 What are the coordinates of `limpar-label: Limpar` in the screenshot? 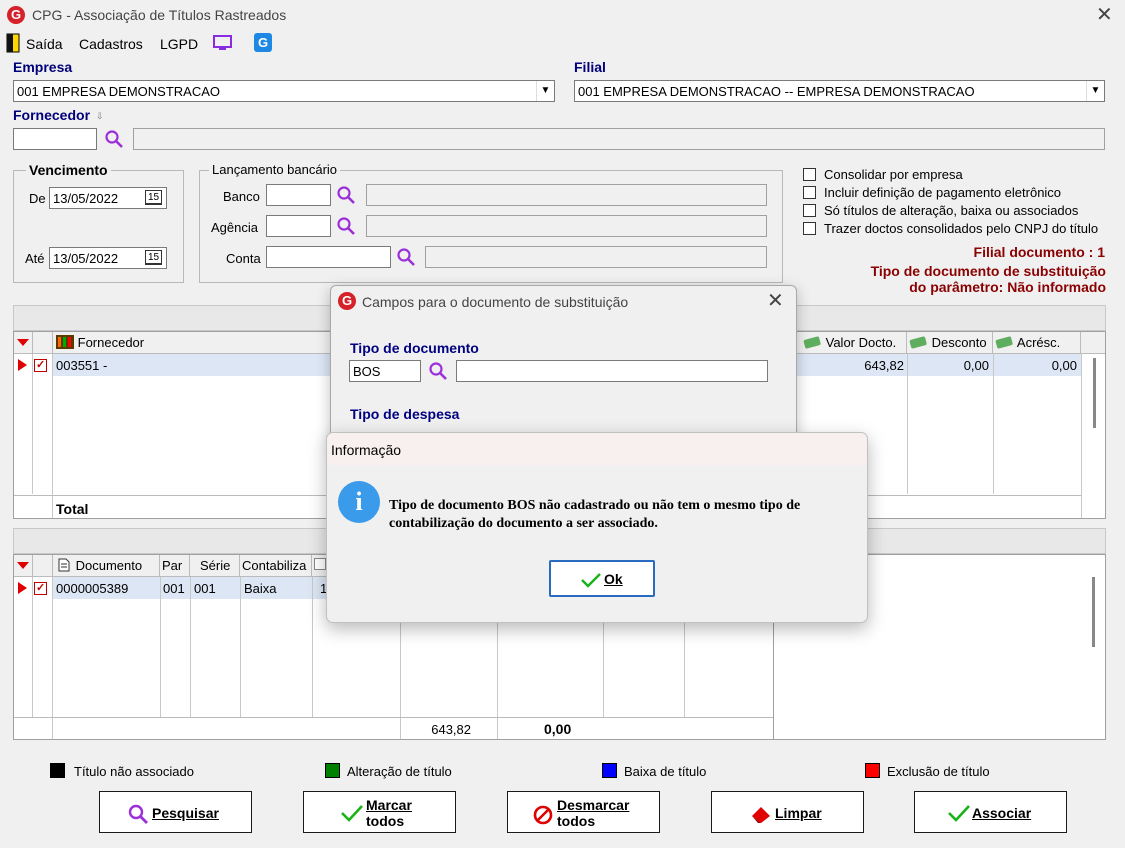 It's located at (798, 813).